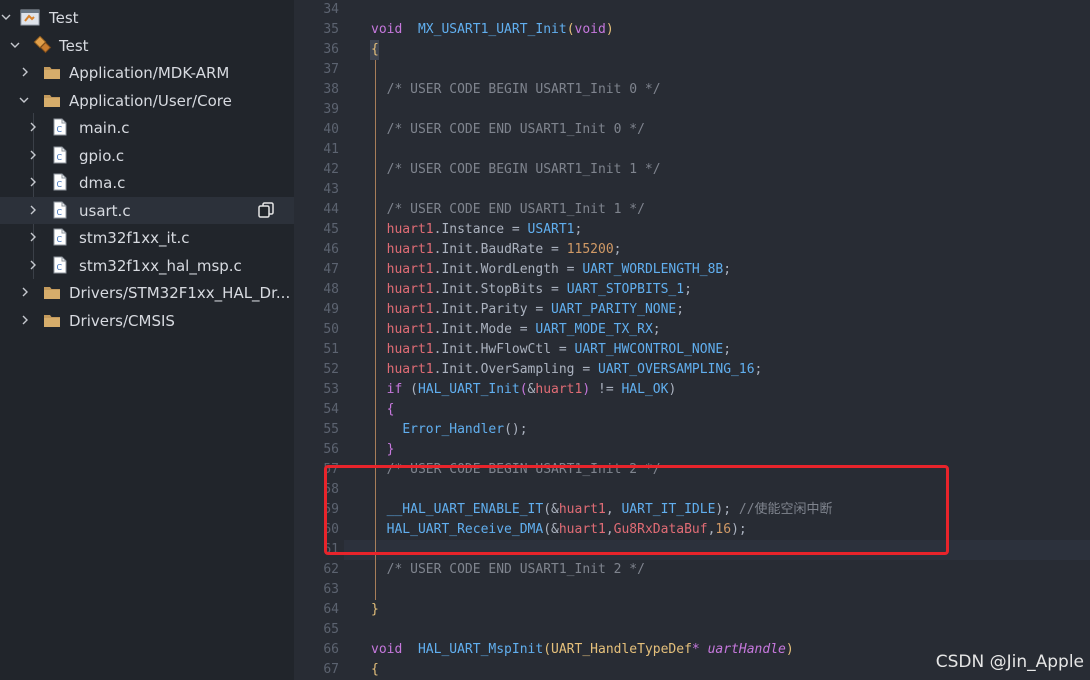 Image resolution: width=1090 pixels, height=680 pixels. Describe the element at coordinates (516, 330) in the screenshot. I see `code-line: huart1.Init.Mode = UART_MODE_TX_RX;` at that location.